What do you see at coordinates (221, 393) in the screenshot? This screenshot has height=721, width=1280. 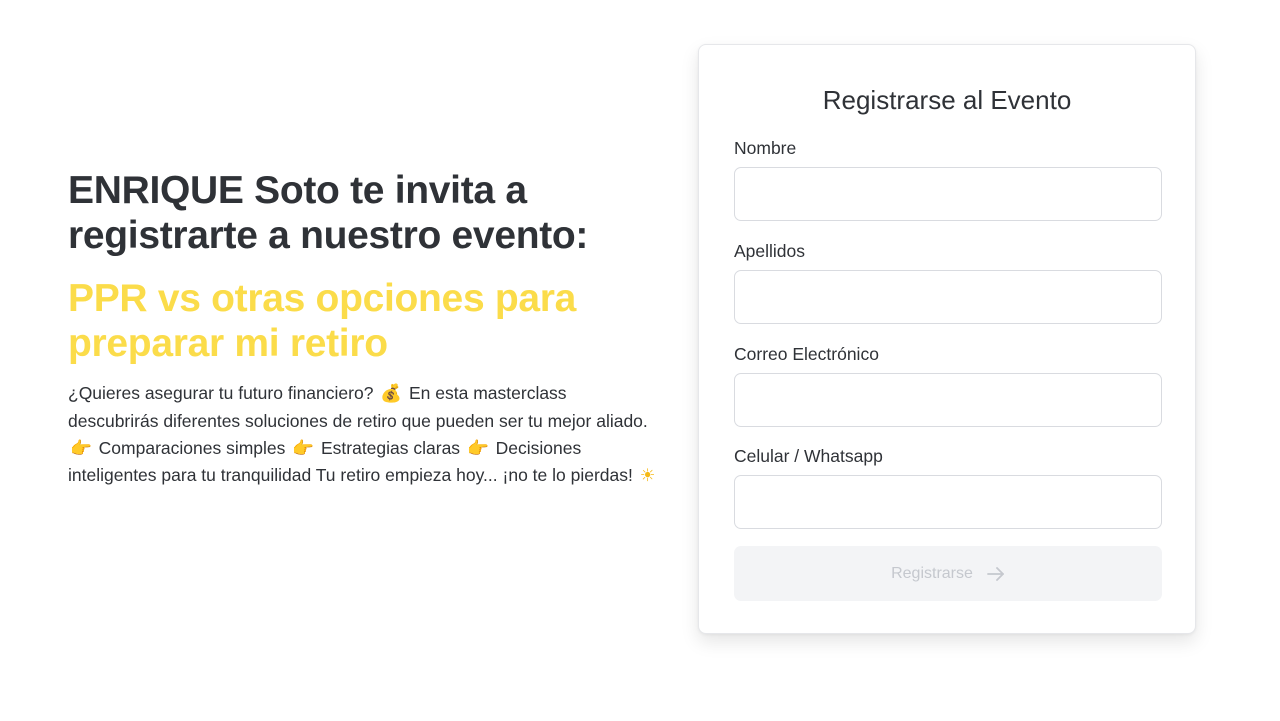 I see `description-text: ¿Quieres asegurar tu futuro financiero?` at bounding box center [221, 393].